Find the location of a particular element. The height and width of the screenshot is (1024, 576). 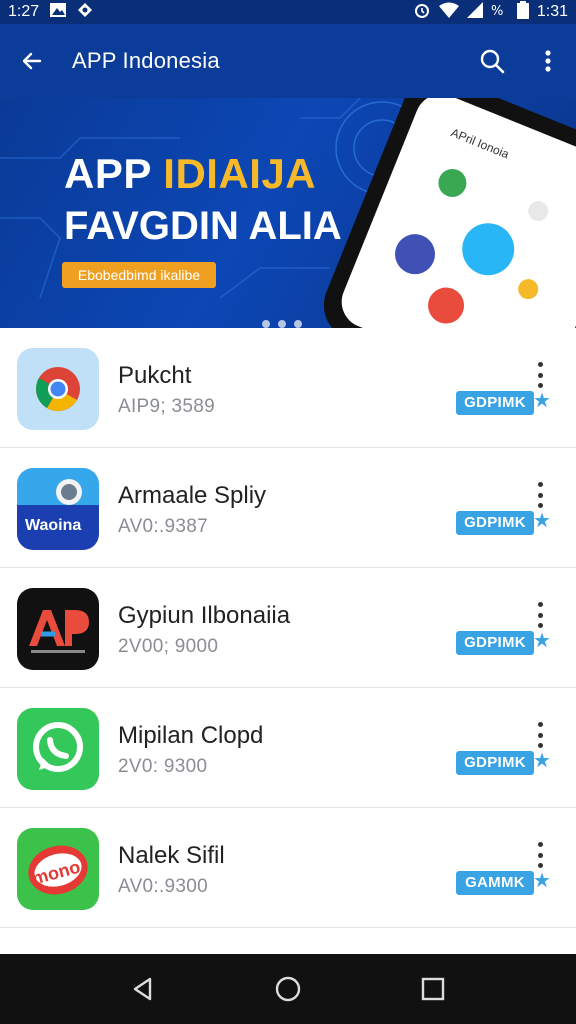

app-meta: 2V0: 9300 is located at coordinates (163, 766).